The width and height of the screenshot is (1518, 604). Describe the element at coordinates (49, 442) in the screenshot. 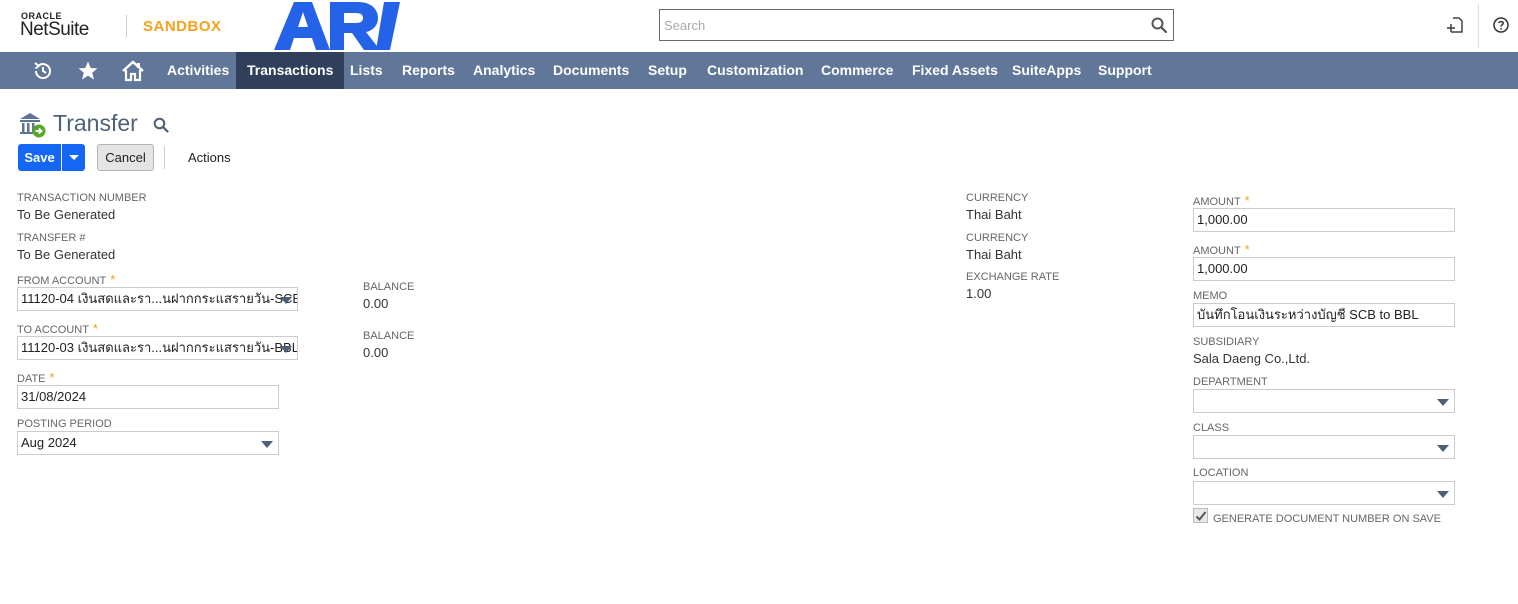

I see `posting-period-value: Aug 2024` at that location.